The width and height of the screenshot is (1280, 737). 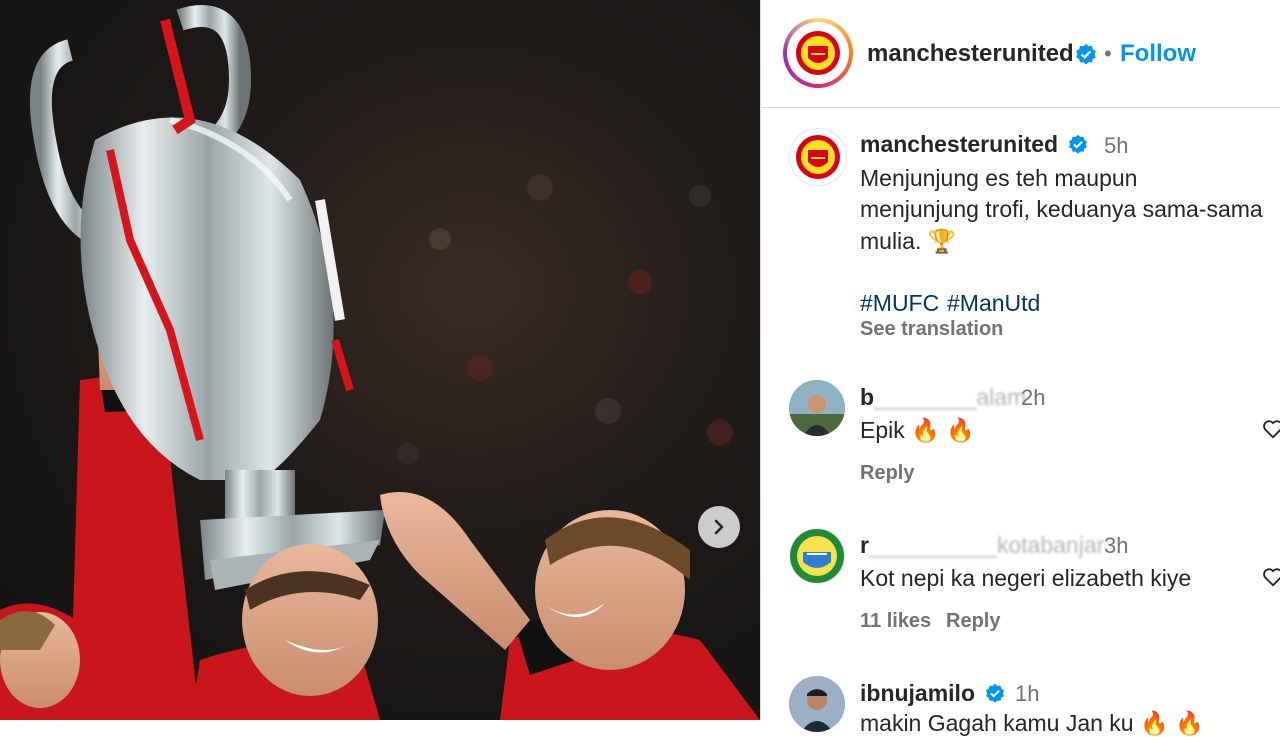 I want to click on post-header: manchesterunited • Follow, so click(x=1020, y=54).